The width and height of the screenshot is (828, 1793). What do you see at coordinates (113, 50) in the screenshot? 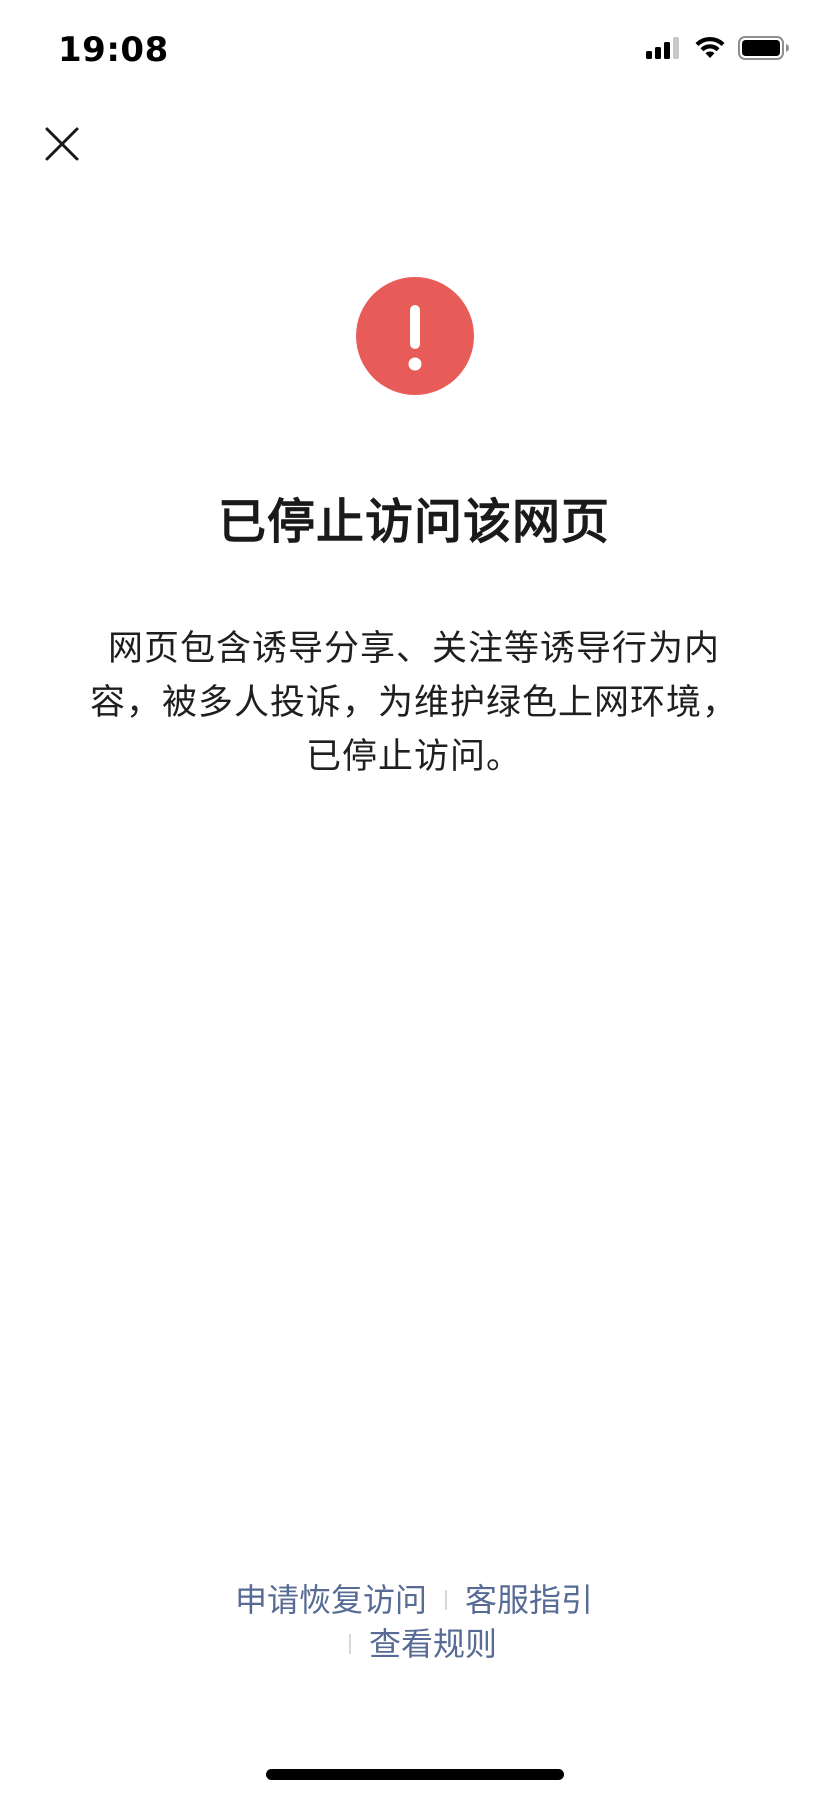
I see `status-time: 19:08` at bounding box center [113, 50].